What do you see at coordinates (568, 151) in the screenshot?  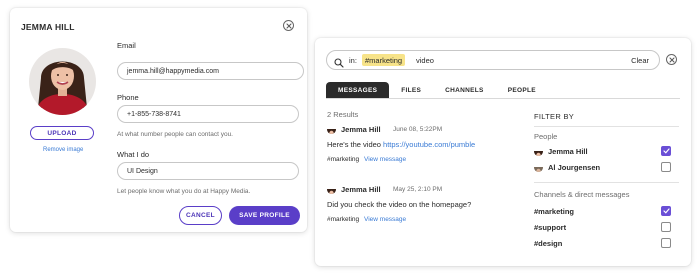 I see `filter-person-name: Jemma Hill` at bounding box center [568, 151].